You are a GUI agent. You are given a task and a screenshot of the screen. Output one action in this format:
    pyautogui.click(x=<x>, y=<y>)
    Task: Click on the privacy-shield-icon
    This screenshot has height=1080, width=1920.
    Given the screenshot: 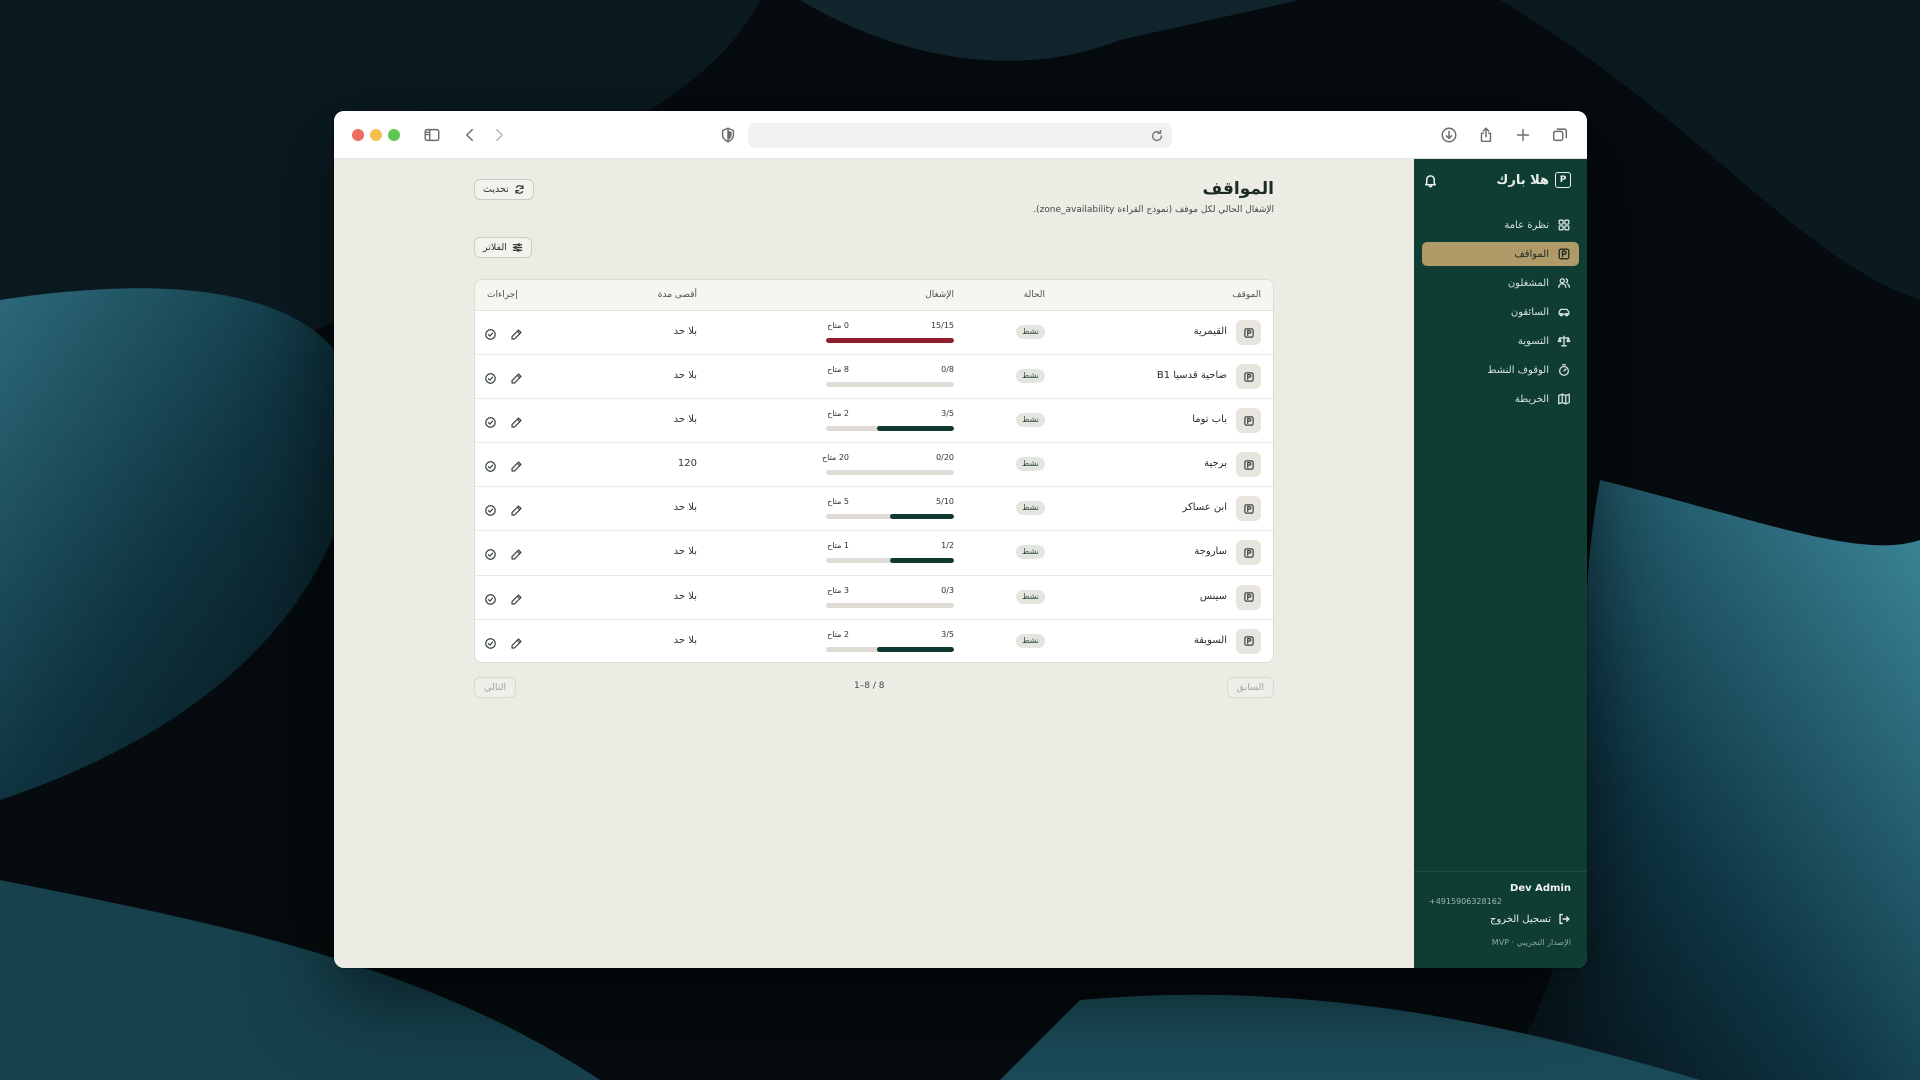 What is the action you would take?
    pyautogui.click(x=728, y=135)
    